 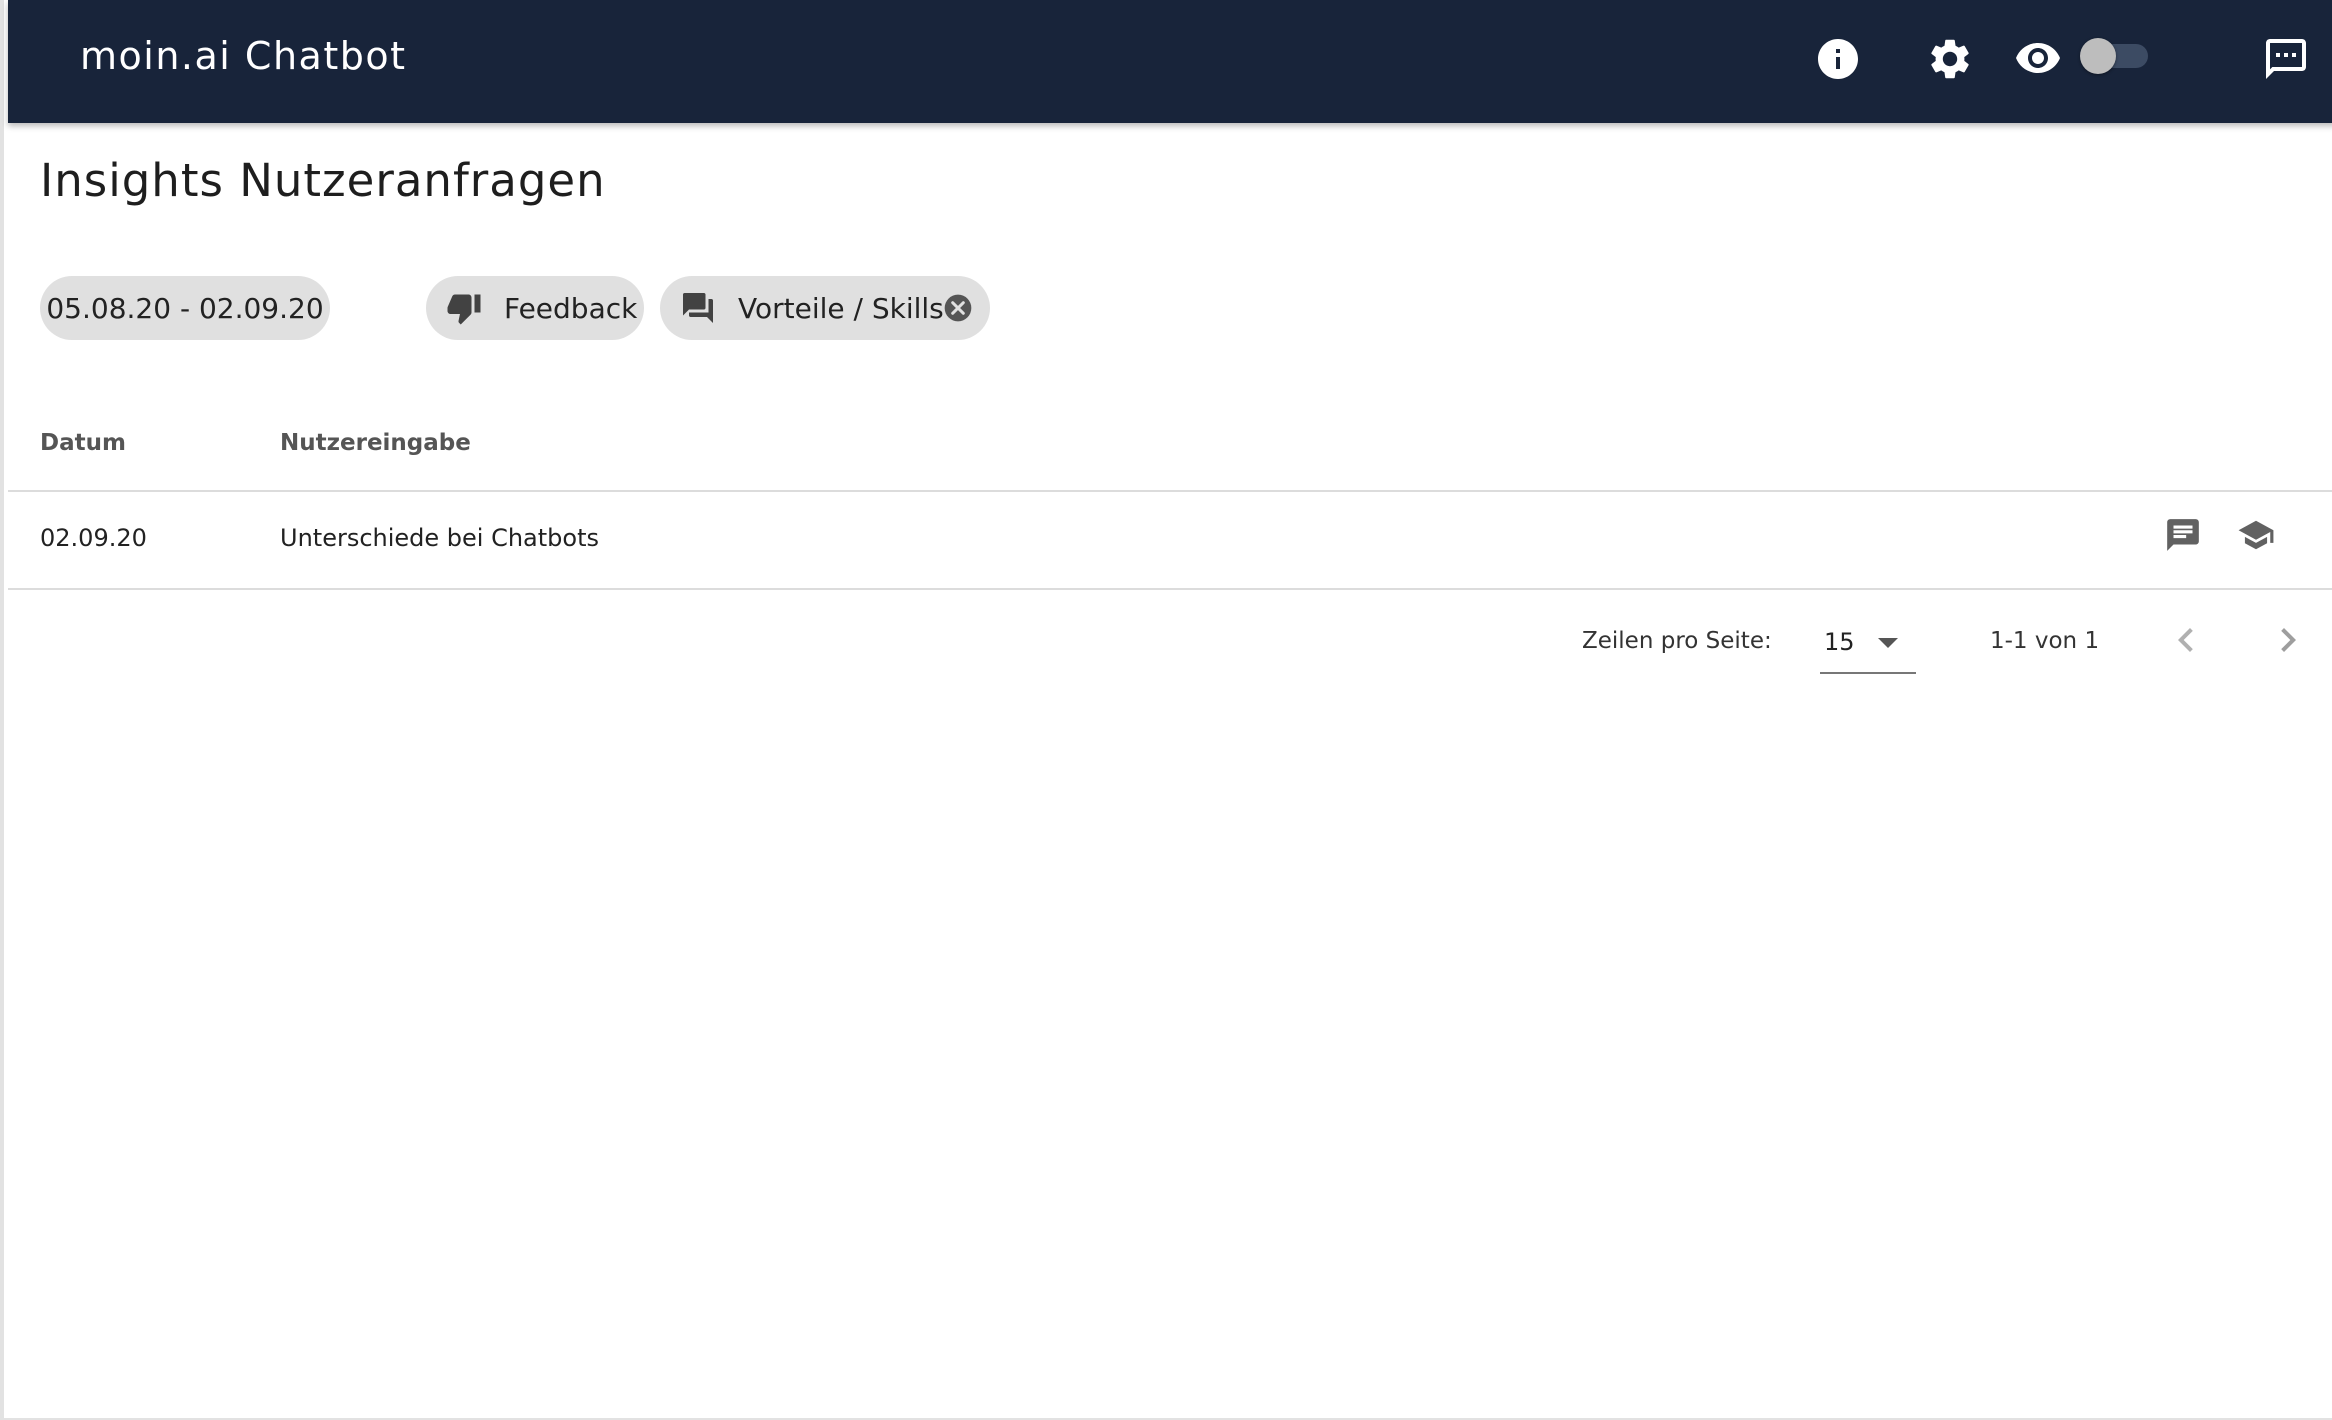 What do you see at coordinates (2038, 58) in the screenshot?
I see `eye-icon` at bounding box center [2038, 58].